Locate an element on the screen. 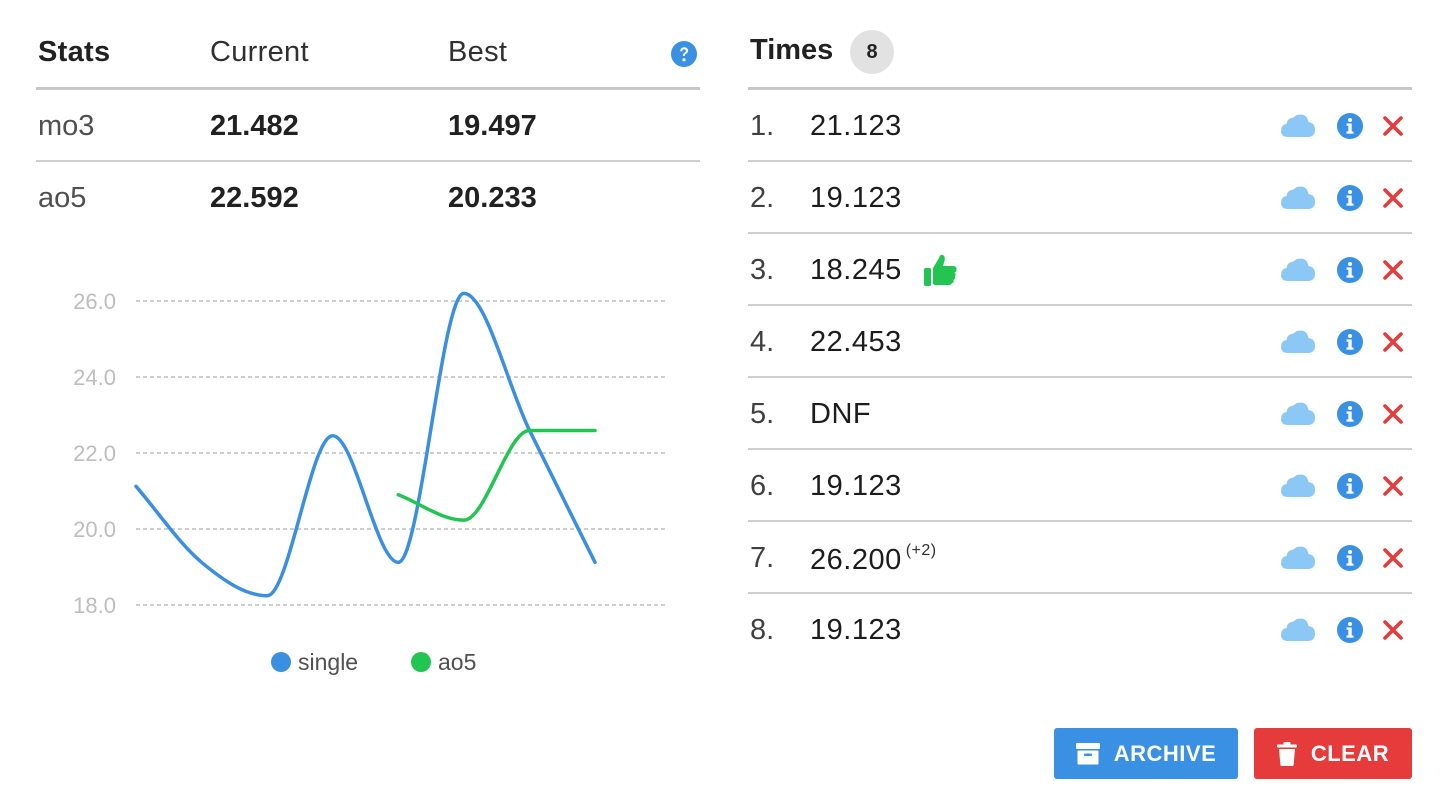 The image size is (1448, 812). time-index: 7. is located at coordinates (762, 558).